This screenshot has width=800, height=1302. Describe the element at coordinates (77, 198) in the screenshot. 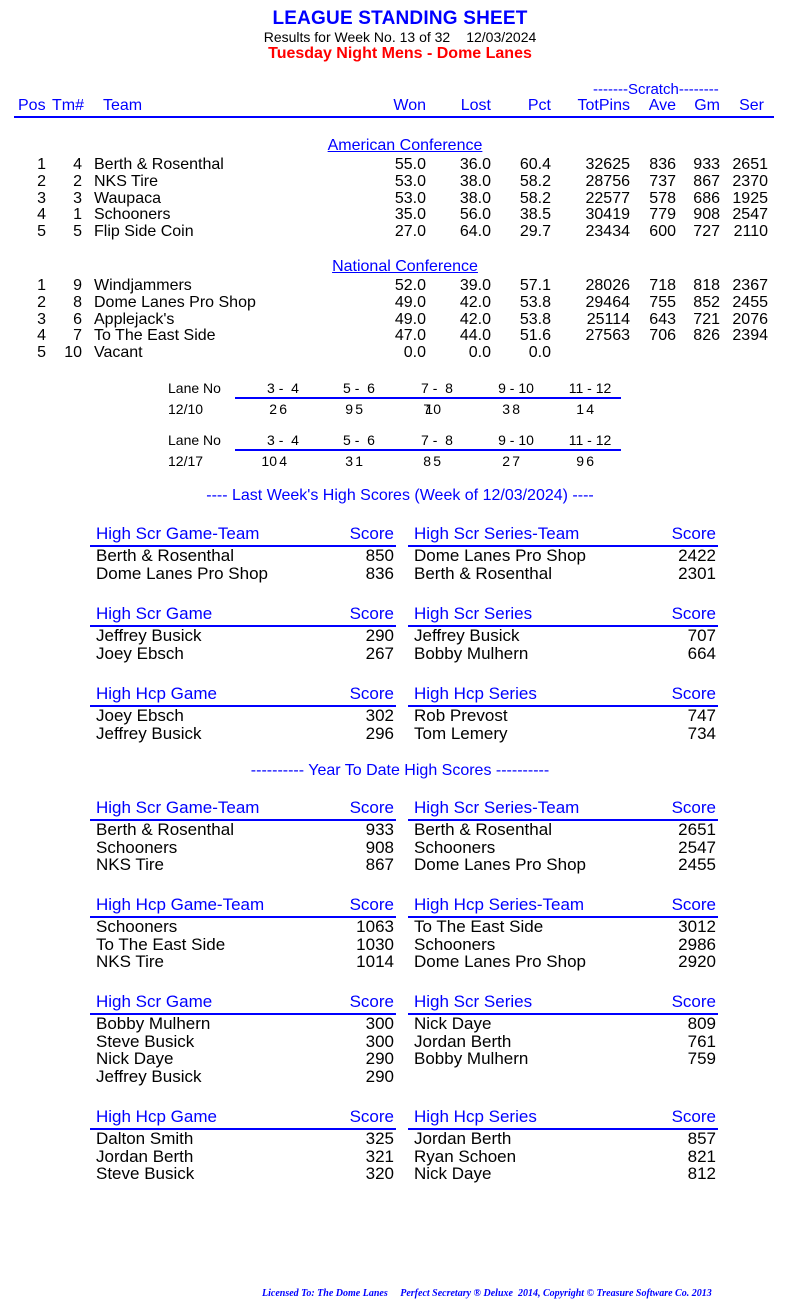

I see `cell-tm: 3` at that location.